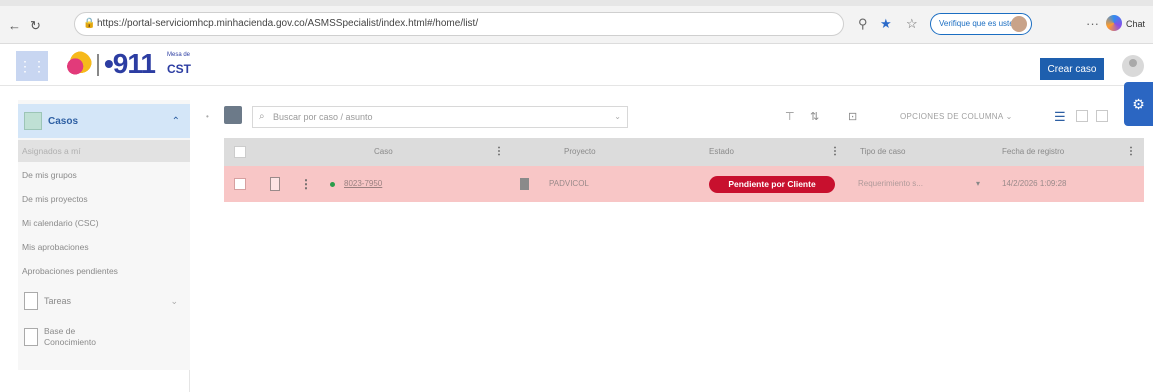 The width and height of the screenshot is (1153, 392). Describe the element at coordinates (772, 184) in the screenshot. I see `status-badge: Pendiente por Cliente` at that location.